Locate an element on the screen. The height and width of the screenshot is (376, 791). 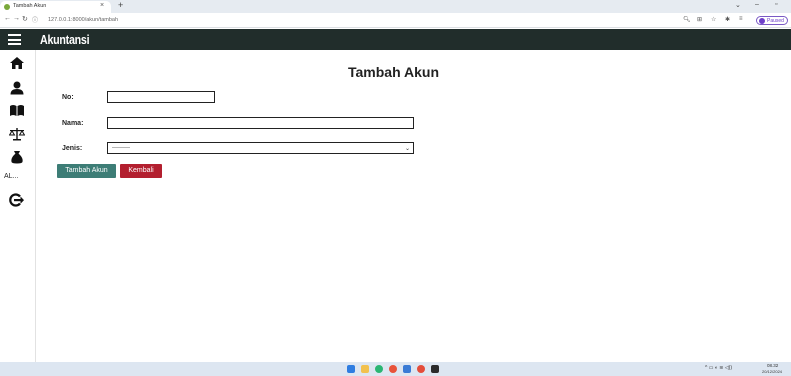
sidebar-item-user is located at coordinates (18, 89).